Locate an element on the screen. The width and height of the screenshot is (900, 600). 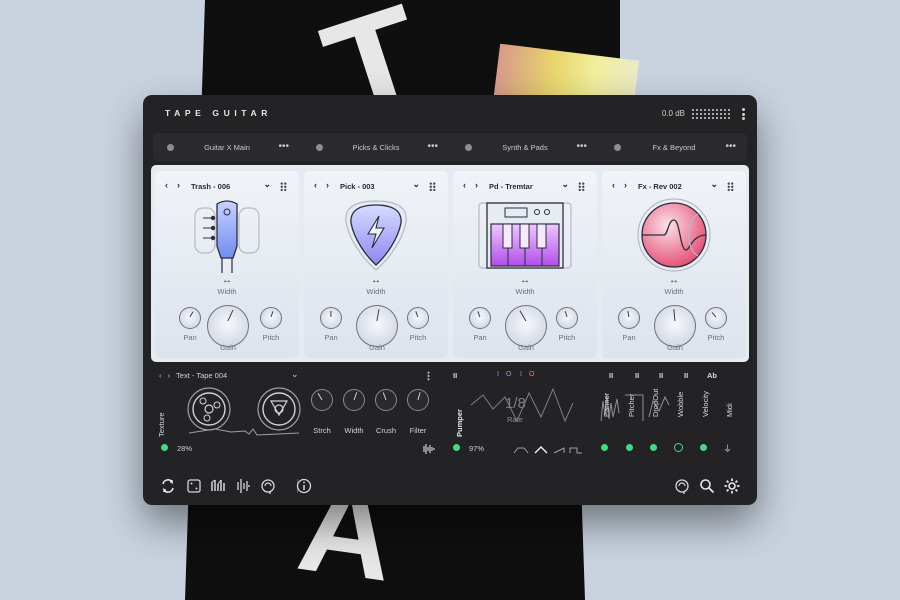
tab-picks-clicks: Picks & Clicks ••• is located at coordinates (376, 147).